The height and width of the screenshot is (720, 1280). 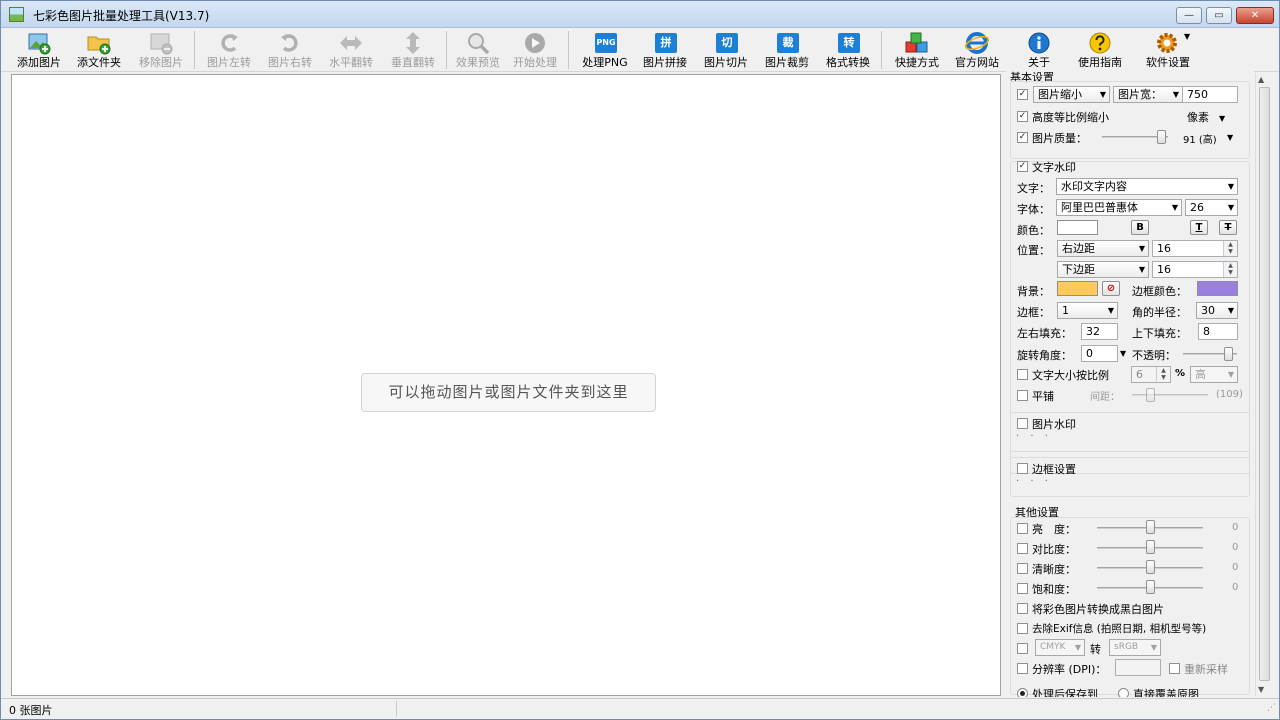 I want to click on grayscale-checkbox, so click(x=1022, y=608).